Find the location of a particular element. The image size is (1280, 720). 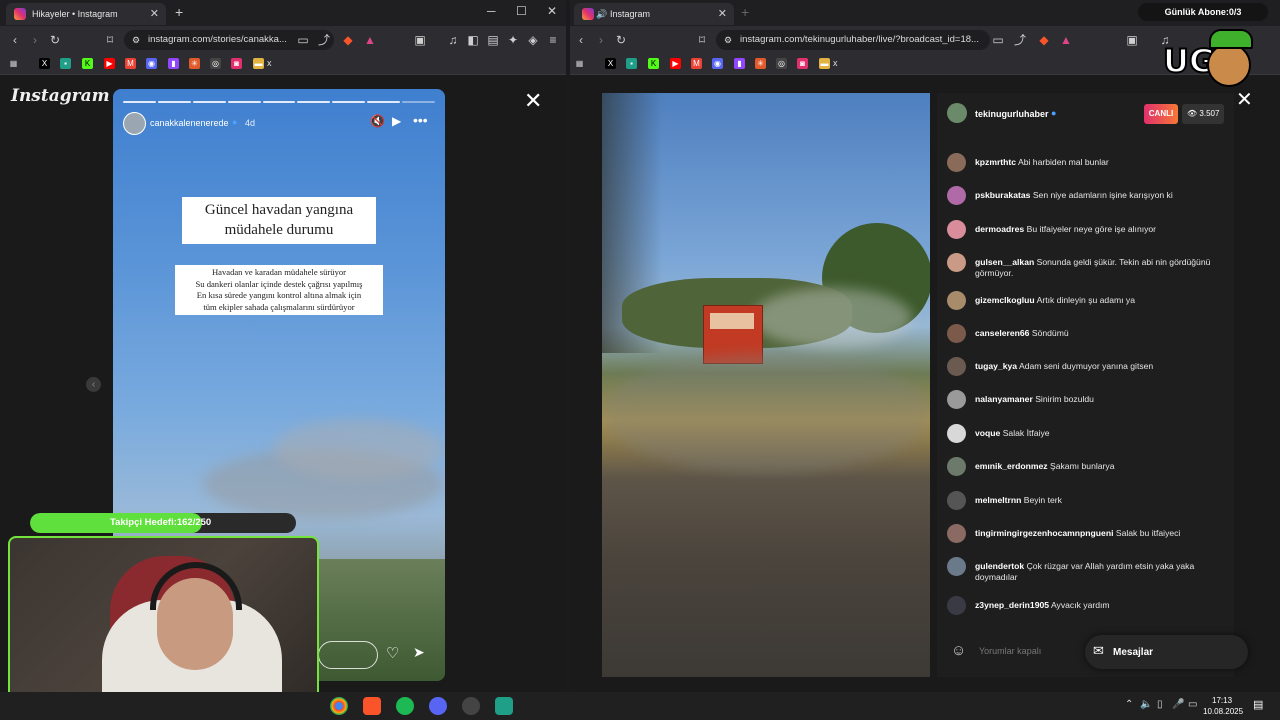

notifications-icon: ▤ is located at coordinates (1258, 704).